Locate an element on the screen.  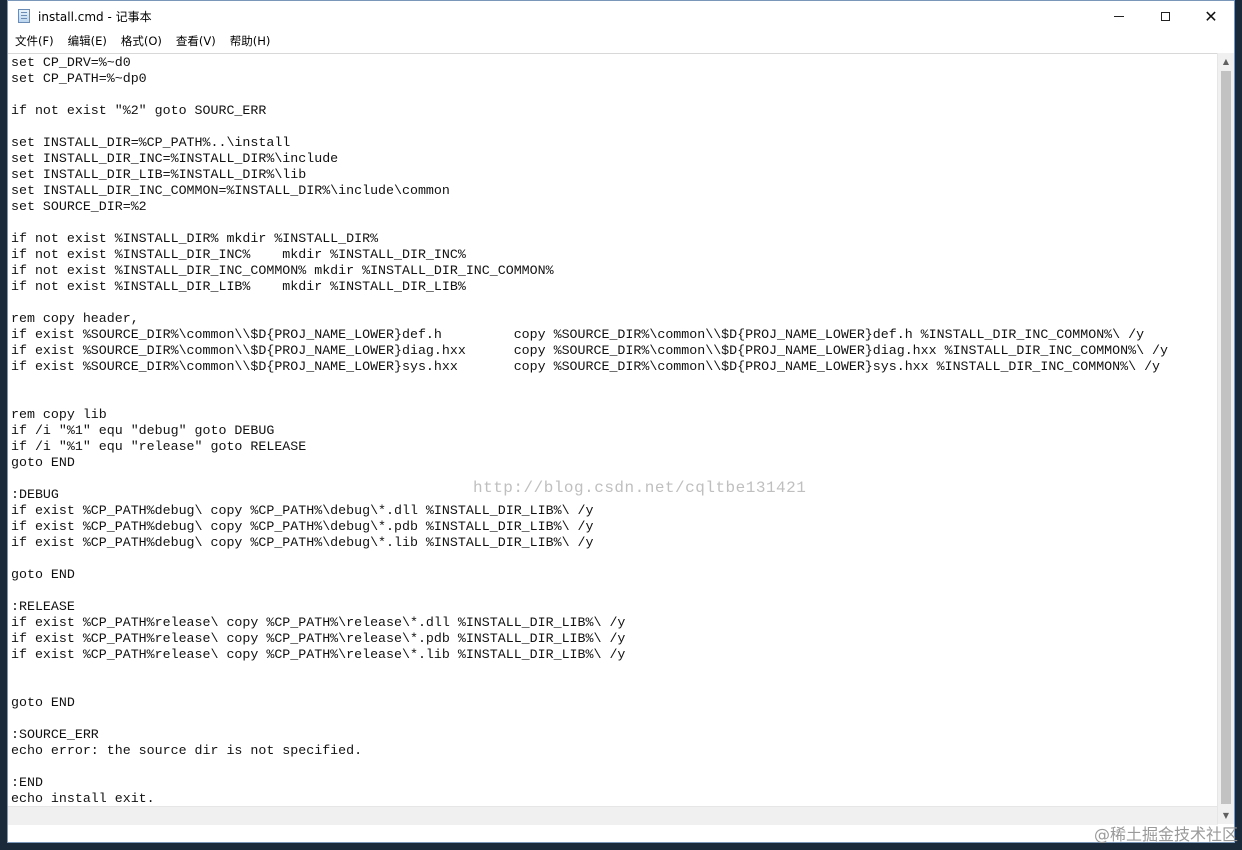
horizontal-scrollbar is located at coordinates (613, 815).